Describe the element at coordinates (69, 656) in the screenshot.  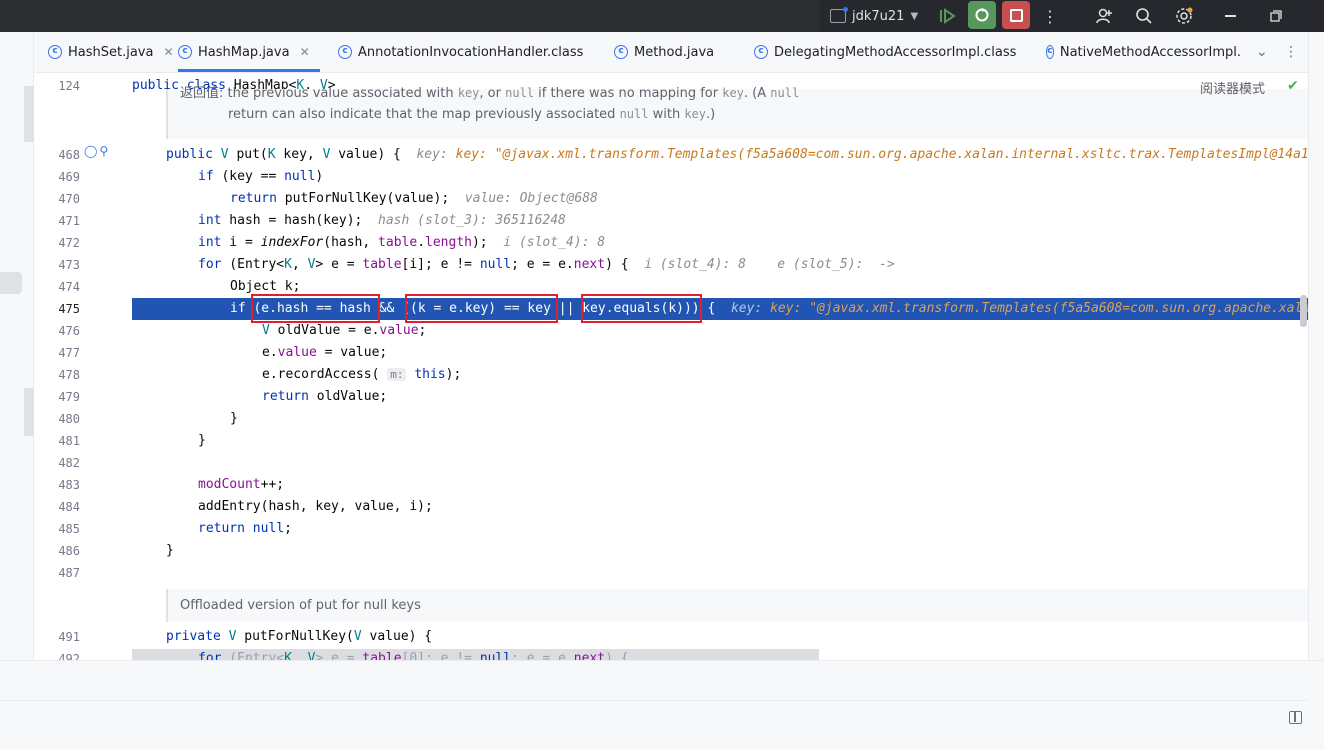
I see `line-number: 492` at that location.